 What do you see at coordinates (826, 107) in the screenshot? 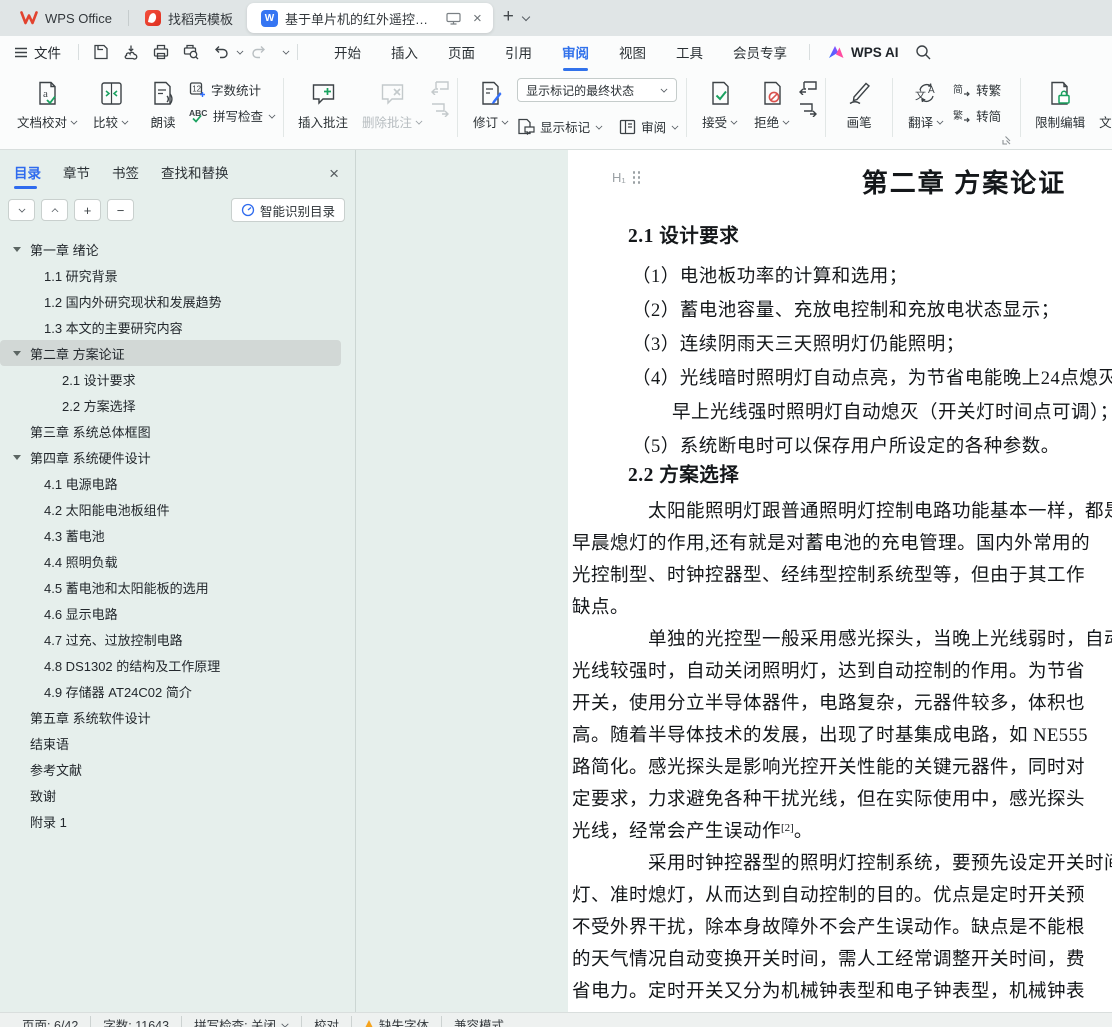
I see `ribbon-divider` at bounding box center [826, 107].